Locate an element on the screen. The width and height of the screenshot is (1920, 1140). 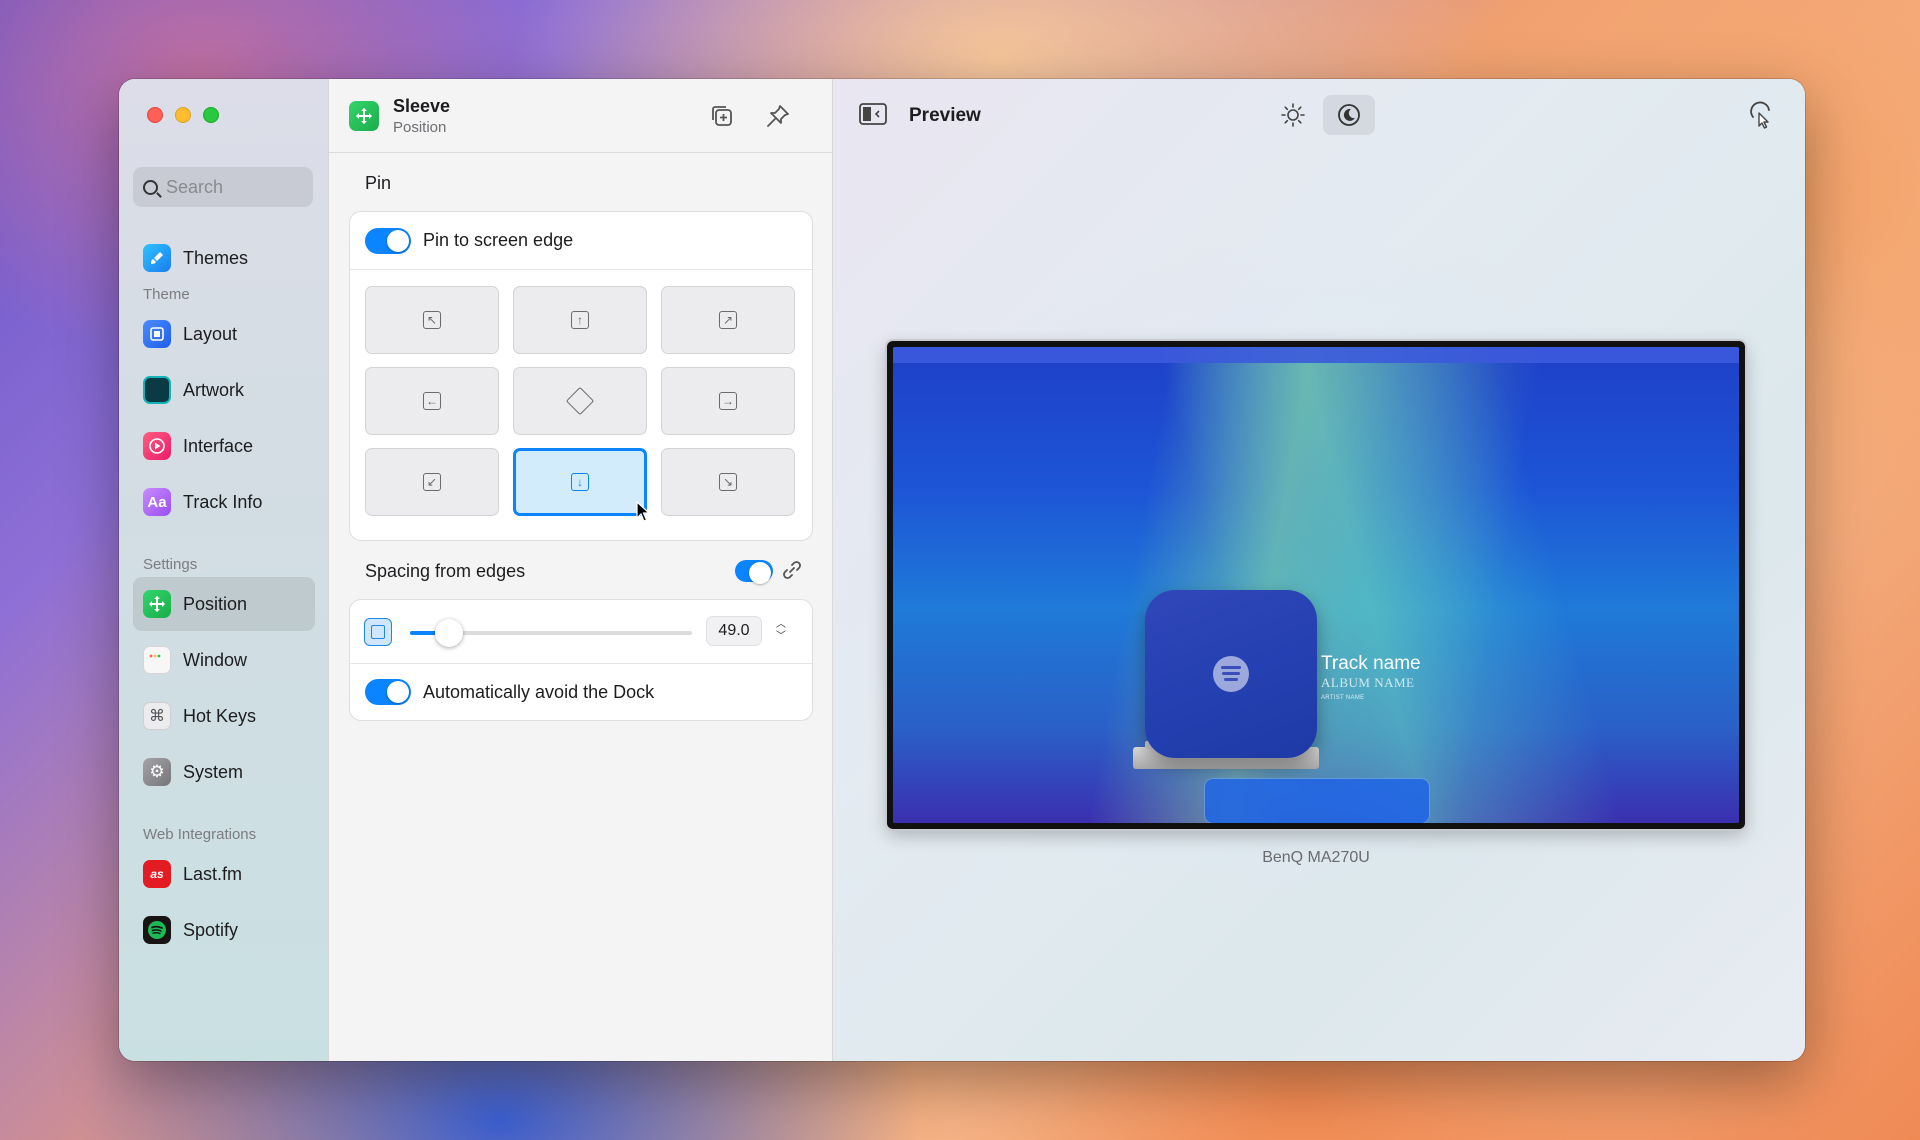
slider-knob is located at coordinates (449, 633).